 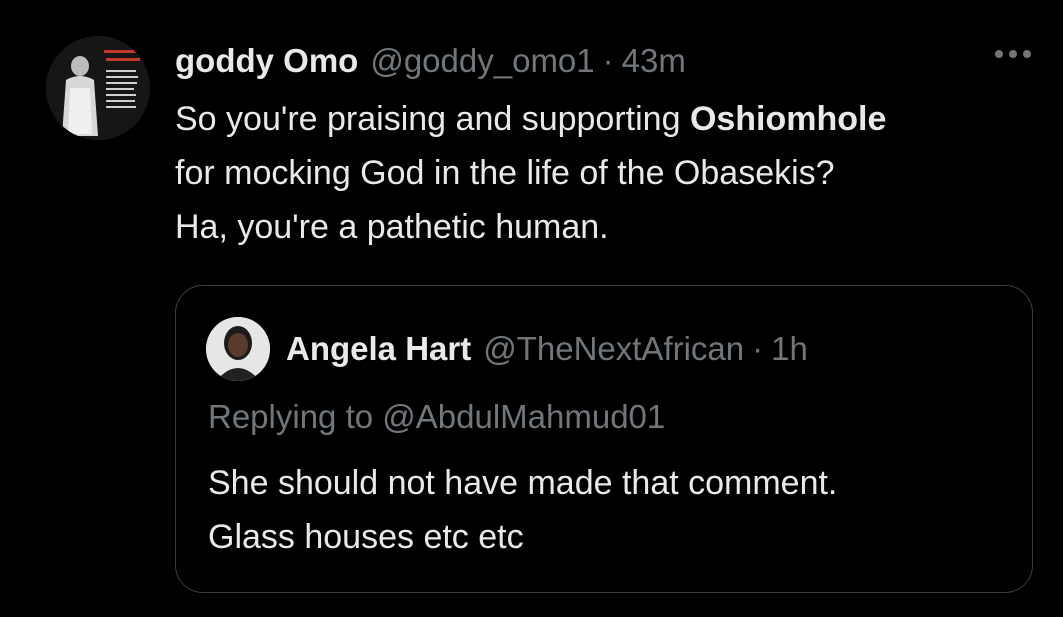 I want to click on quoted-header: Angela Hart @TheNextAfrican · 1h, so click(x=547, y=349).